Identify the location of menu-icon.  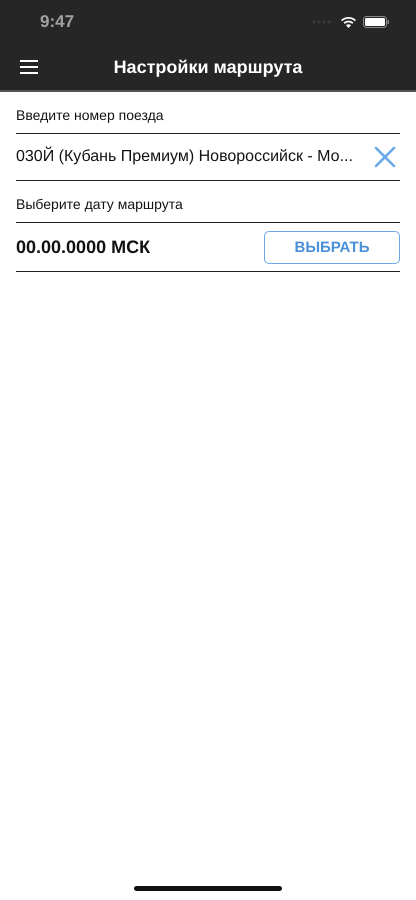
(29, 67).